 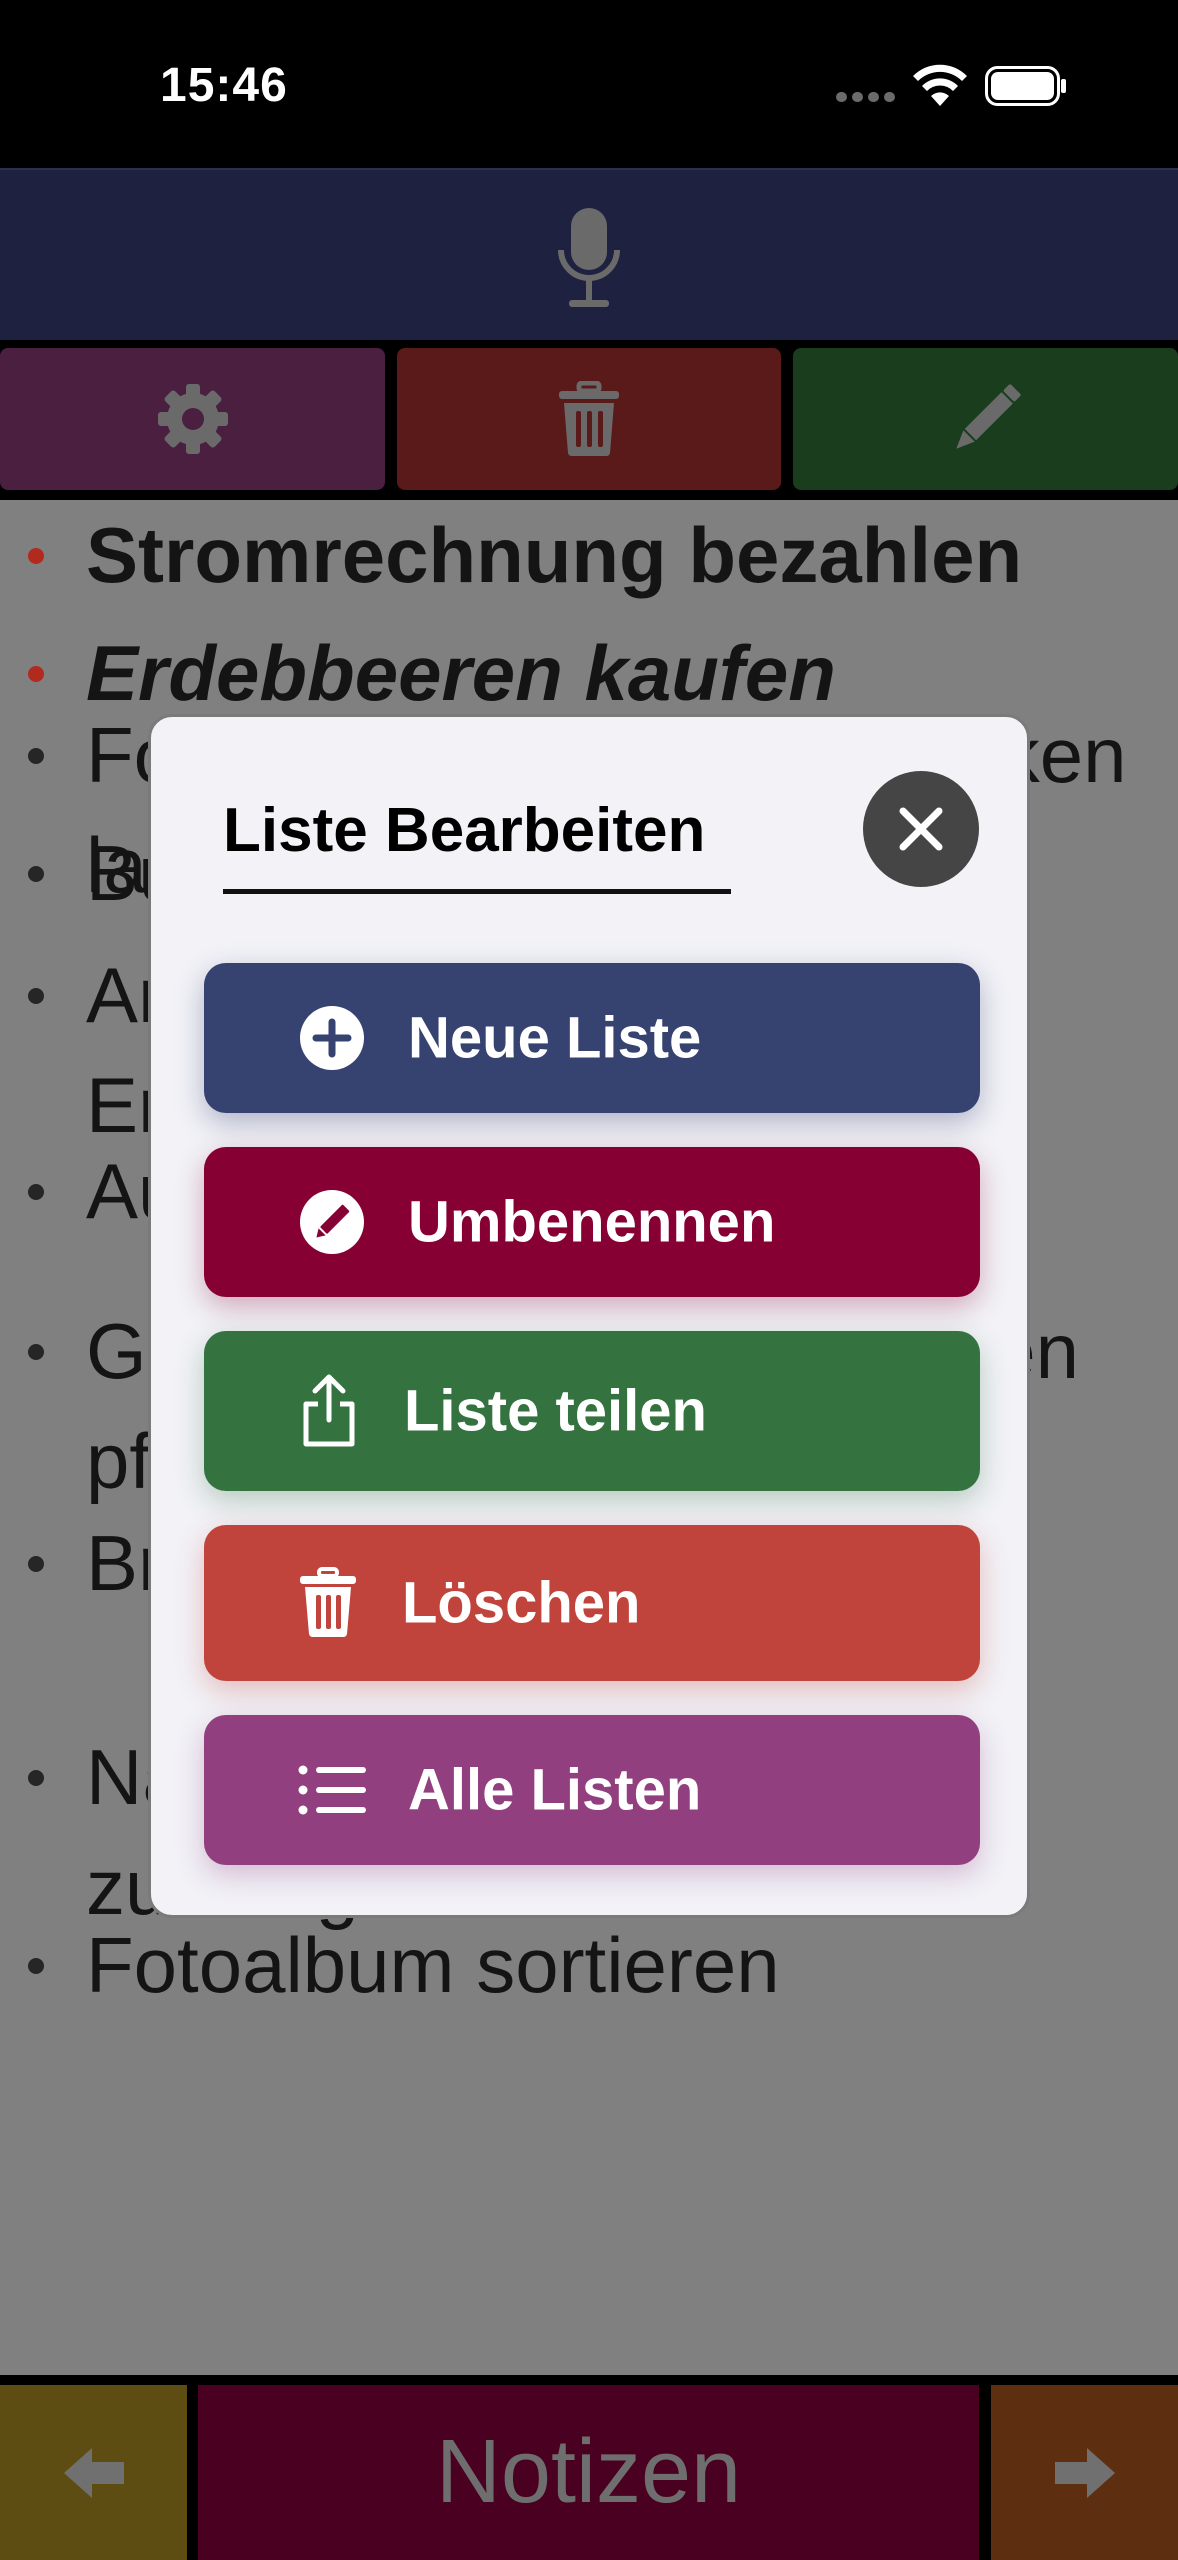 I want to click on share-list-button: Liste teilen, so click(x=592, y=1411).